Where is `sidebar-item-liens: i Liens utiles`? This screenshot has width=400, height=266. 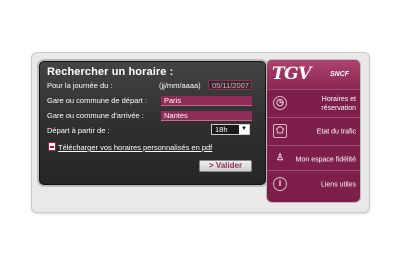
sidebar-item-liens: i Liens utiles is located at coordinates (313, 184).